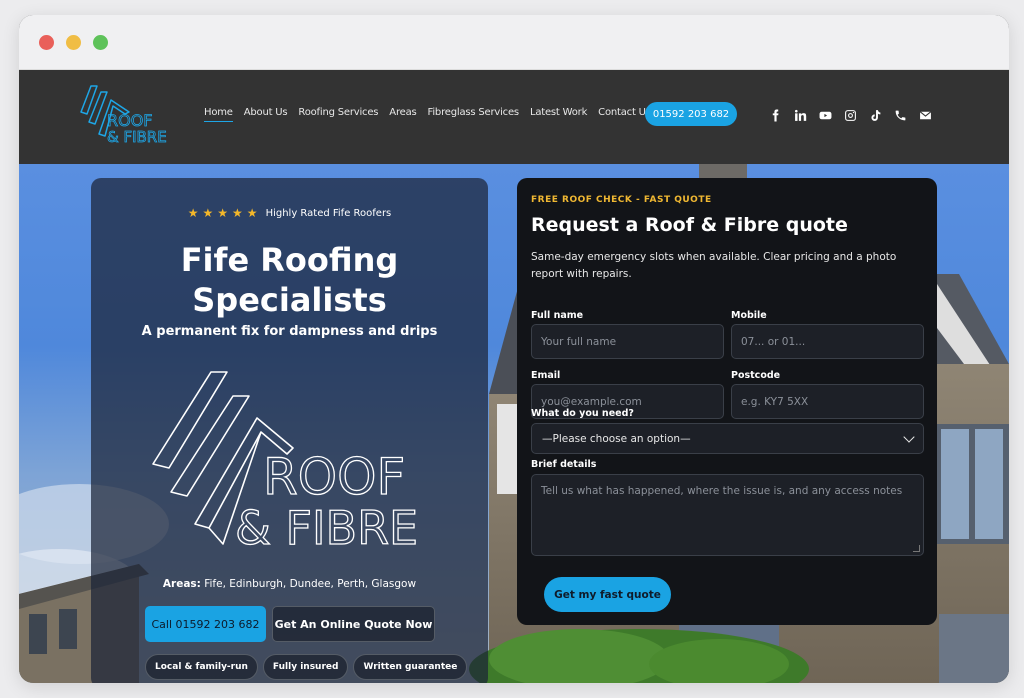  What do you see at coordinates (925, 115) in the screenshot?
I see `email-icon` at bounding box center [925, 115].